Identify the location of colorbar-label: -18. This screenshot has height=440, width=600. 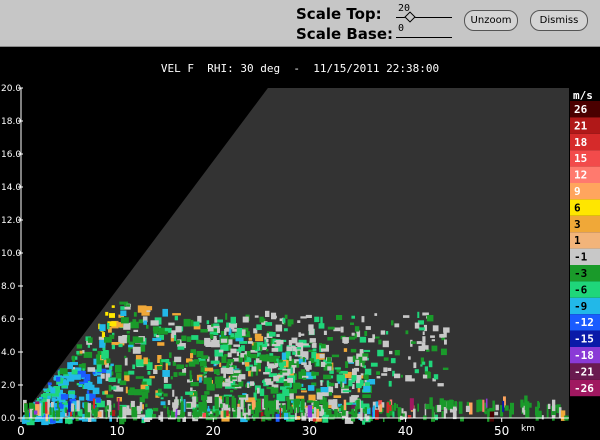
(584, 355).